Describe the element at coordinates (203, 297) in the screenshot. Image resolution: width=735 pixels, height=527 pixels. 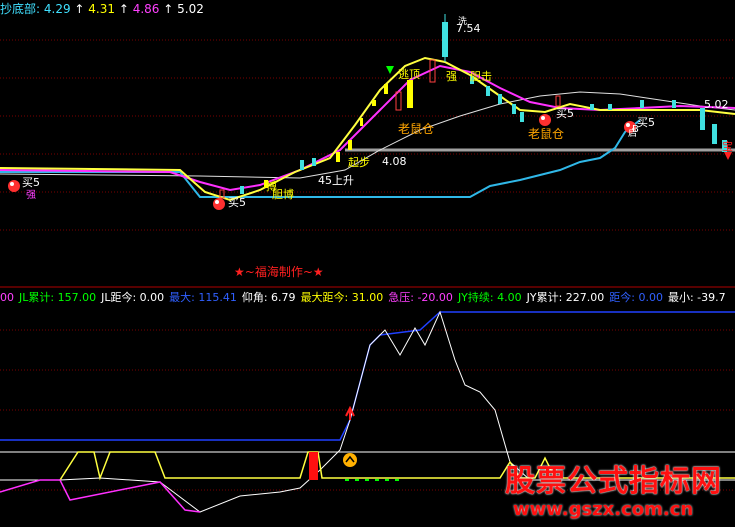
I see `sub-header-item: 最大: 115.41` at that location.